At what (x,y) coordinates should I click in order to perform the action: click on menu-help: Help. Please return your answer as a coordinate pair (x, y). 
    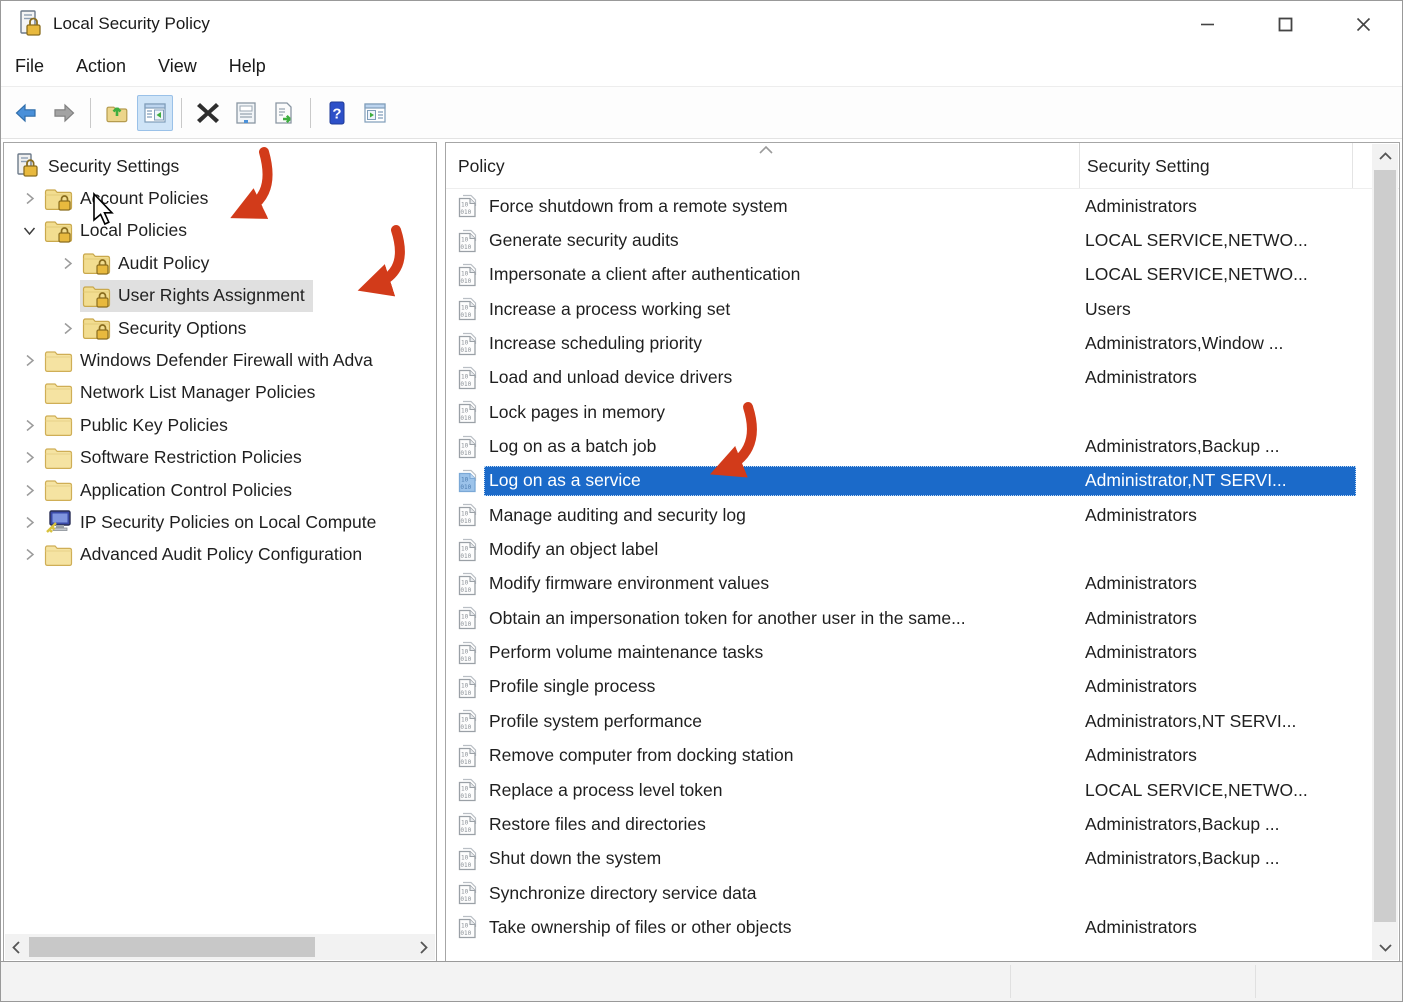
    Looking at the image, I should click on (247, 66).